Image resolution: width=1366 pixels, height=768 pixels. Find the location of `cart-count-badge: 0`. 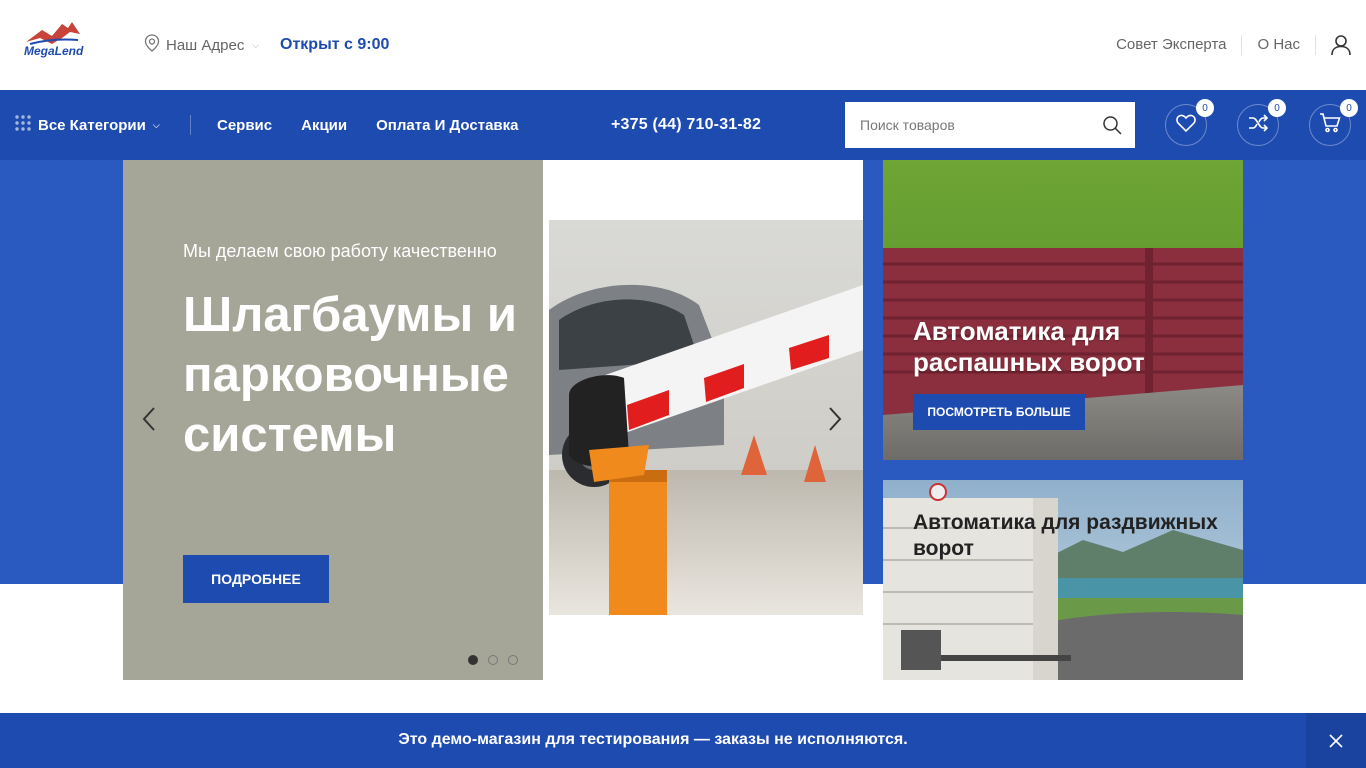

cart-count-badge: 0 is located at coordinates (1349, 108).